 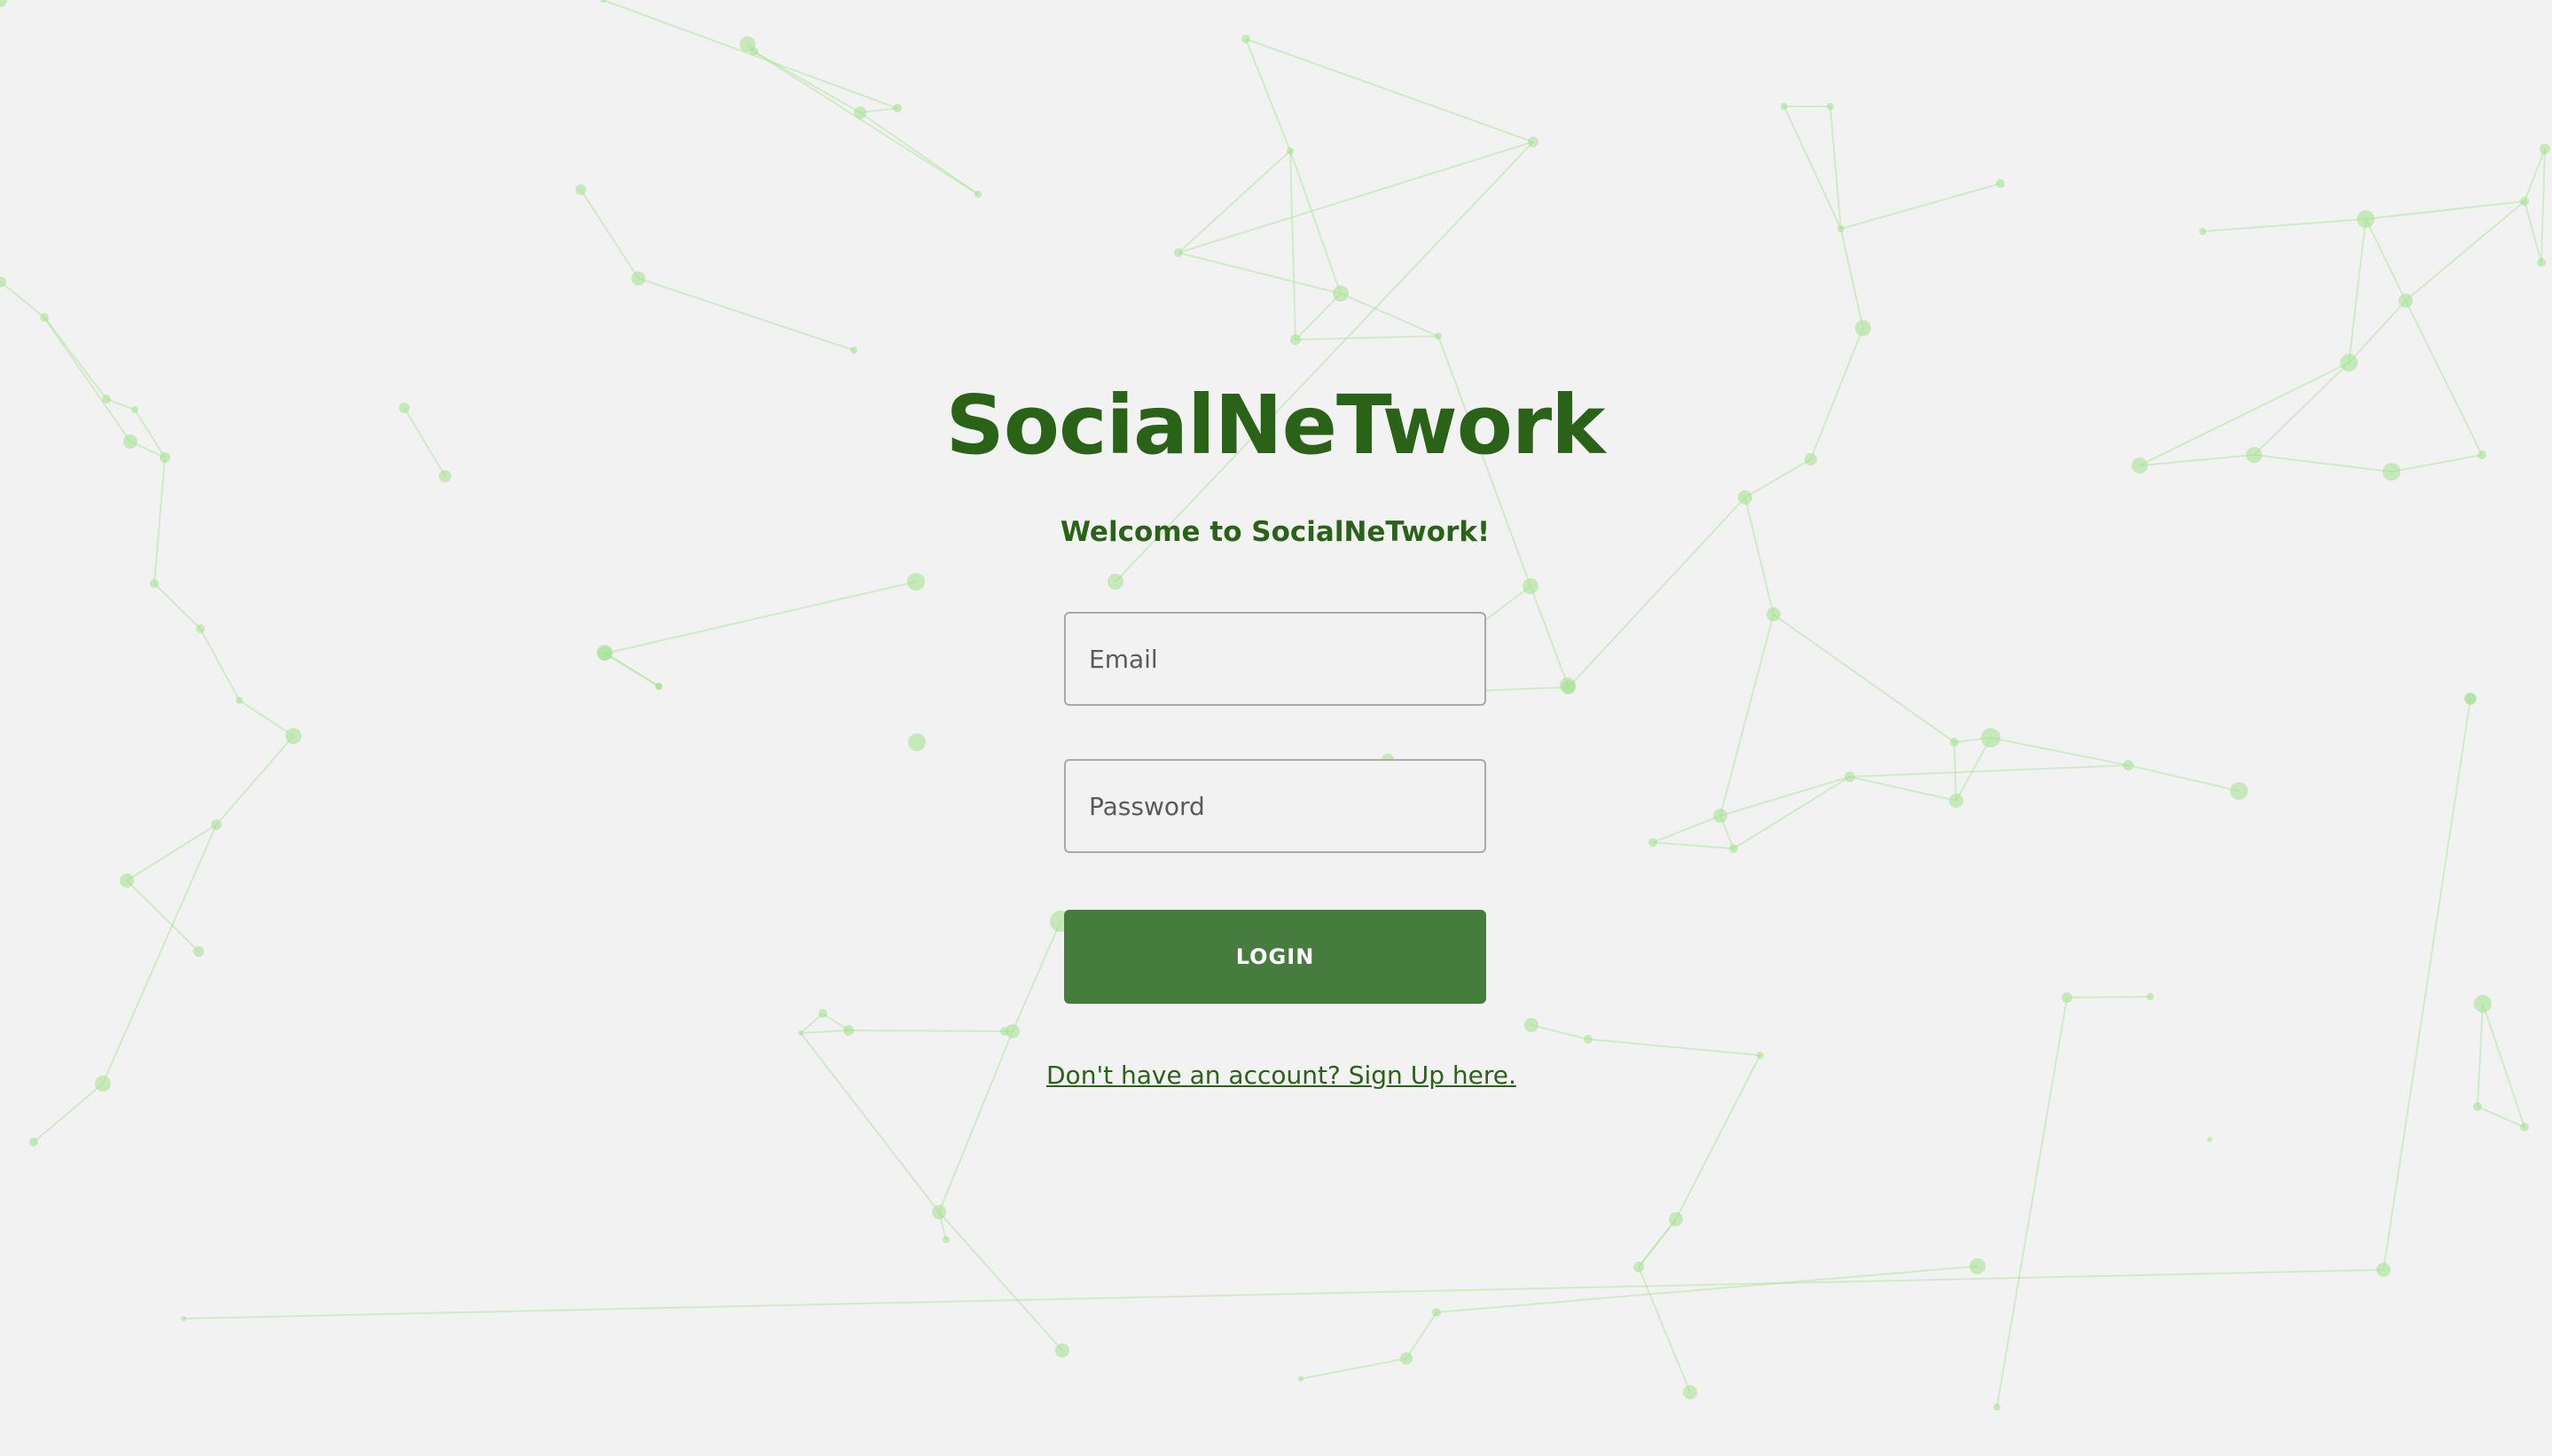 What do you see at coordinates (1275, 957) in the screenshot?
I see `login-button: LOGIN` at bounding box center [1275, 957].